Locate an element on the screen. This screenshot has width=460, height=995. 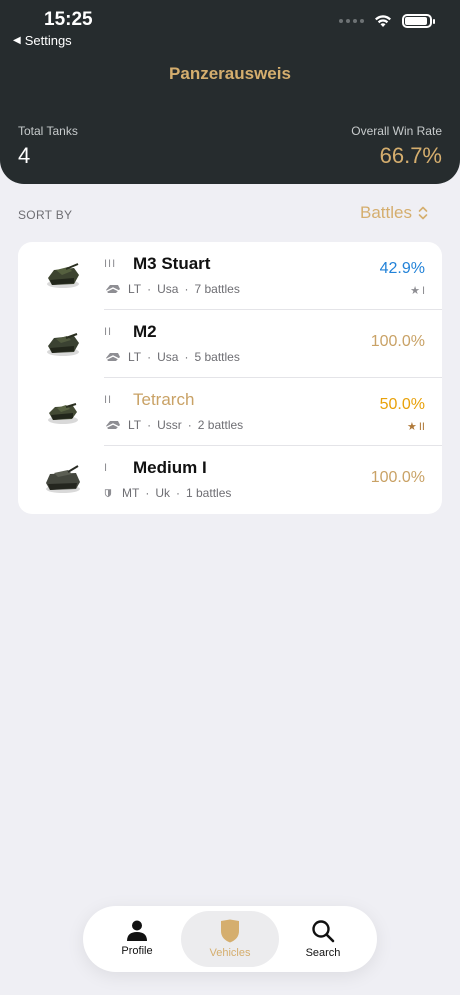
status-icons is located at coordinates (387, 21).